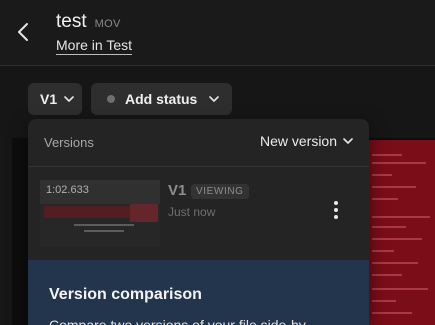 This screenshot has width=435, height=325. I want to click on new-version-button: New version, so click(306, 141).